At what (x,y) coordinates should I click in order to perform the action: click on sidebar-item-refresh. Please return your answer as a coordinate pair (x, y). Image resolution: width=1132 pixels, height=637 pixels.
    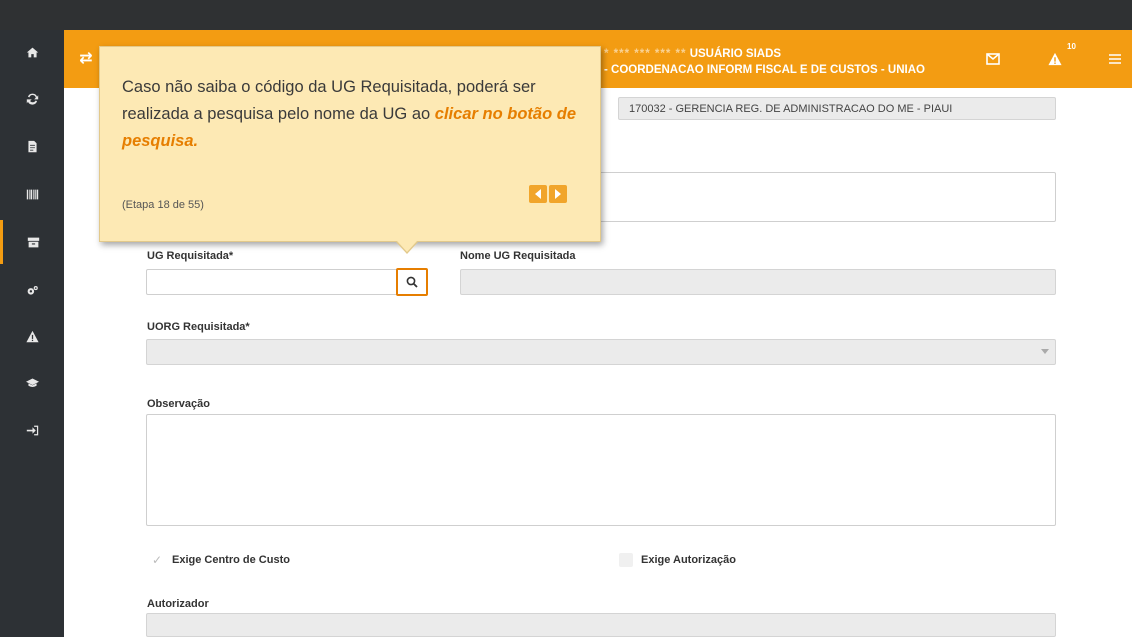
    Looking at the image, I should click on (32, 98).